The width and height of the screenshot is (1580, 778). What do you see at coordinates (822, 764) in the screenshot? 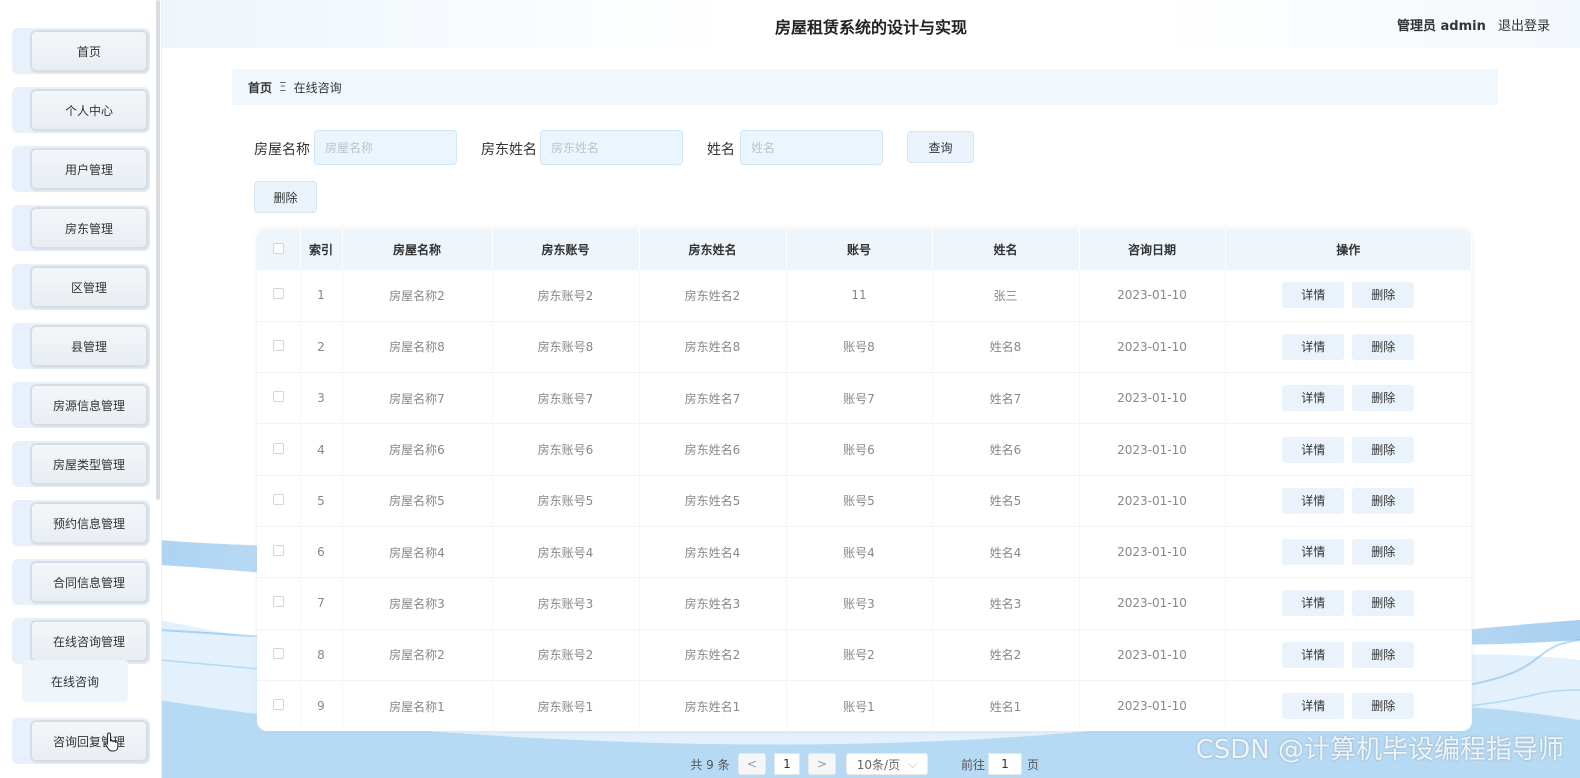
I see `next-page-button: >` at bounding box center [822, 764].